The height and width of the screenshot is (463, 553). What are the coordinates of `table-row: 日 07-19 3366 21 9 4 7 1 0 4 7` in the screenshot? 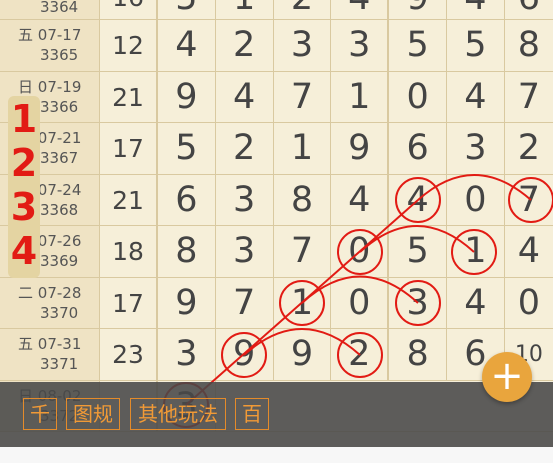 It's located at (276, 97).